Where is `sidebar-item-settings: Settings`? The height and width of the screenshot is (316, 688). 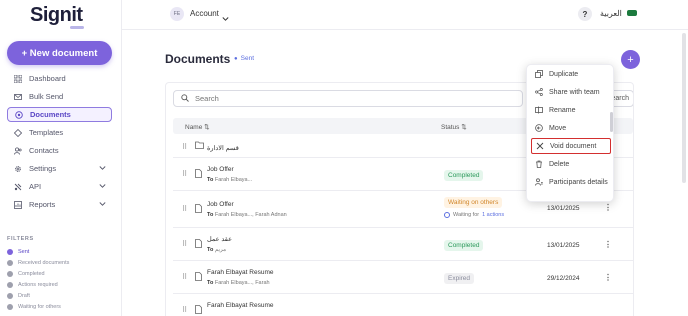
sidebar-item-settings: Settings is located at coordinates (59, 168).